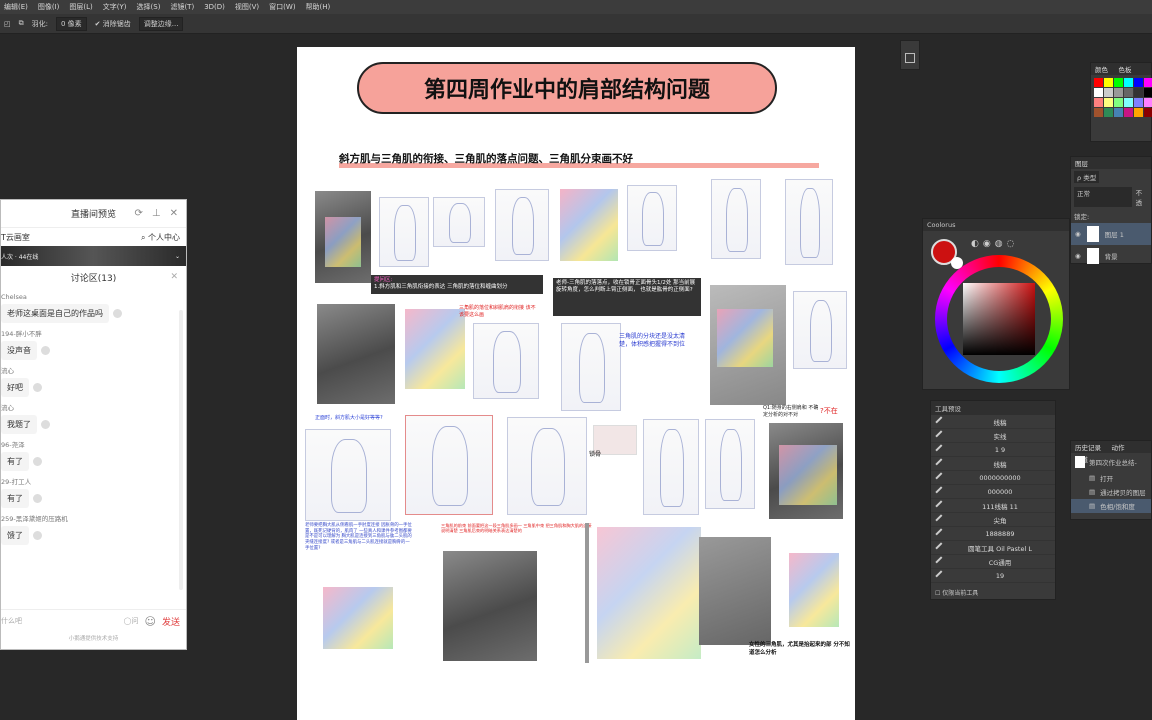 Image resolution: width=1152 pixels, height=720 pixels. Describe the element at coordinates (182, 7) in the screenshot. I see `menu-item: 滤镜(T)` at that location.